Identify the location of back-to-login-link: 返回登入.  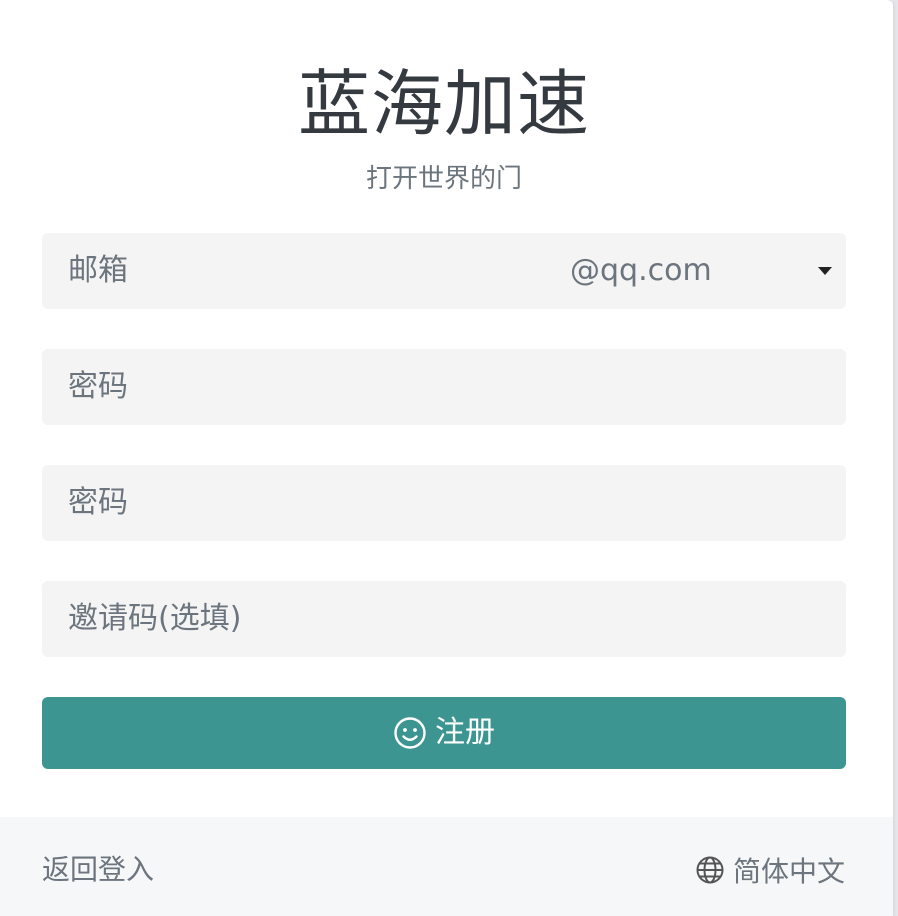
(98, 866).